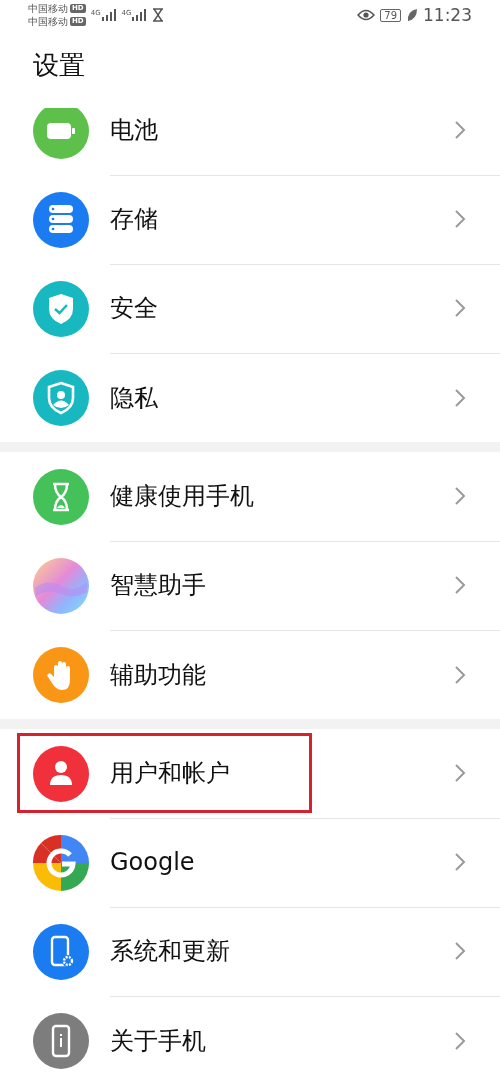 This screenshot has height=1084, width=500. I want to click on item-label: 健康使用手机, so click(182, 496).